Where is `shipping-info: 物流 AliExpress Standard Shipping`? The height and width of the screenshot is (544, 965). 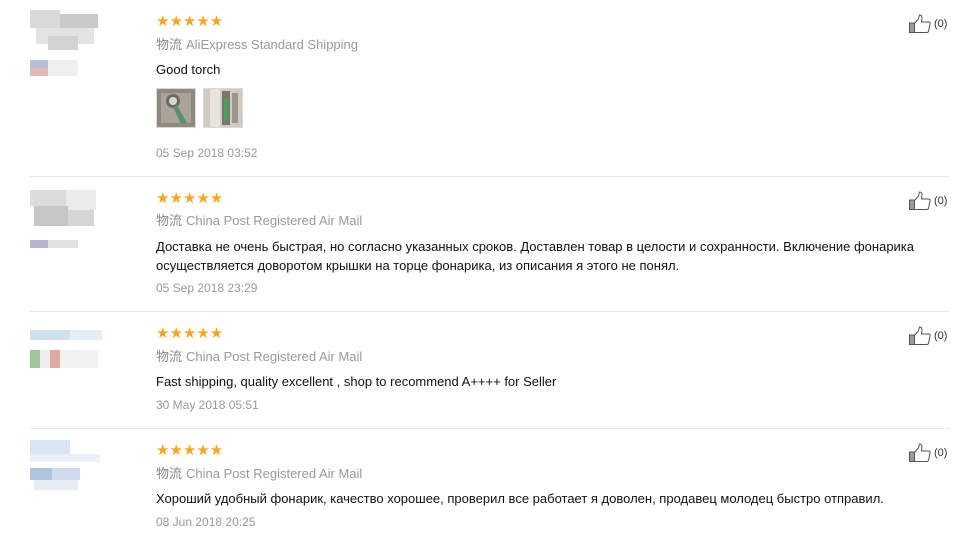 shipping-info: 物流 AliExpress Standard Shipping is located at coordinates (257, 45).